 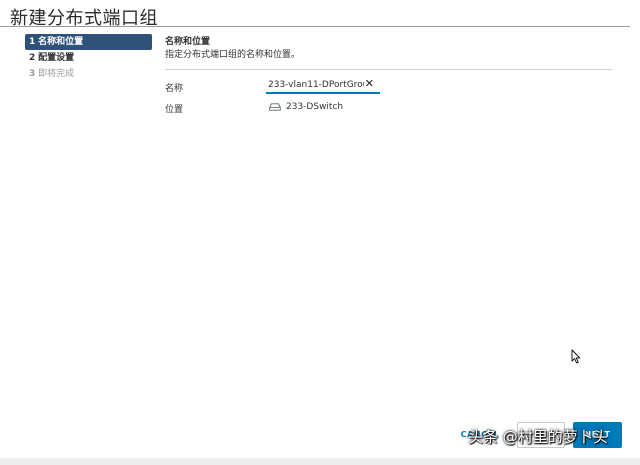 I want to click on bottom-strip, so click(x=320, y=461).